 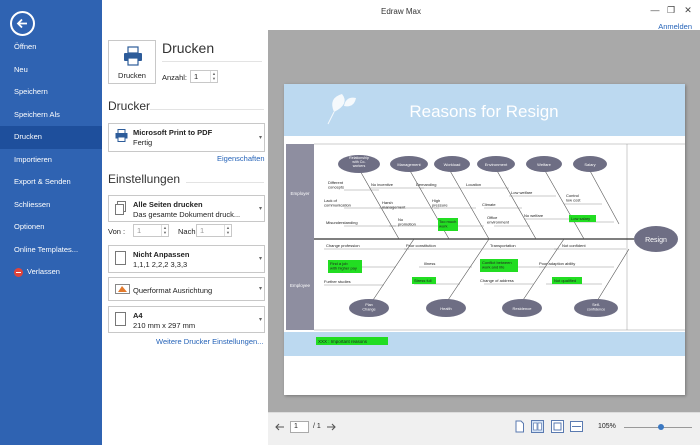 What do you see at coordinates (656, 240) in the screenshot?
I see `effect-label: Resign` at bounding box center [656, 240].